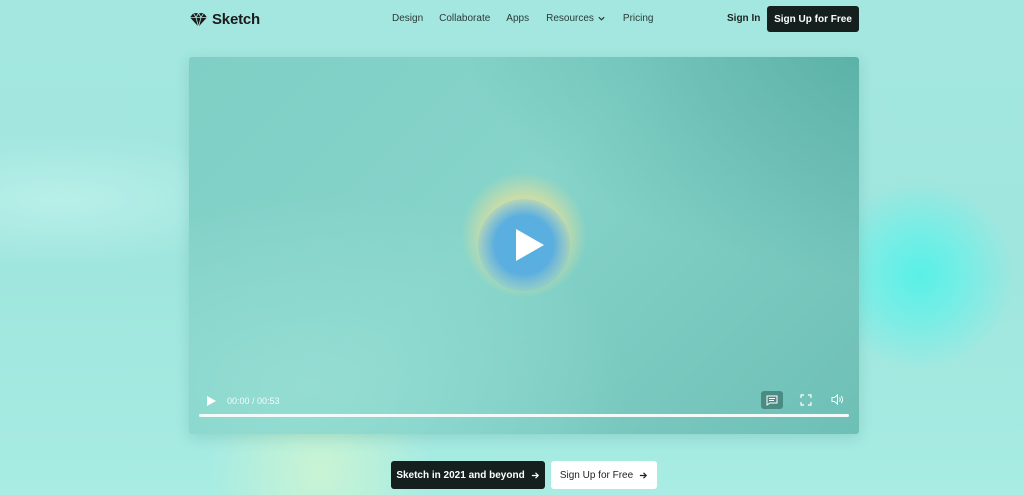 The image size is (1024, 495). I want to click on video-progress-fill, so click(524, 415).